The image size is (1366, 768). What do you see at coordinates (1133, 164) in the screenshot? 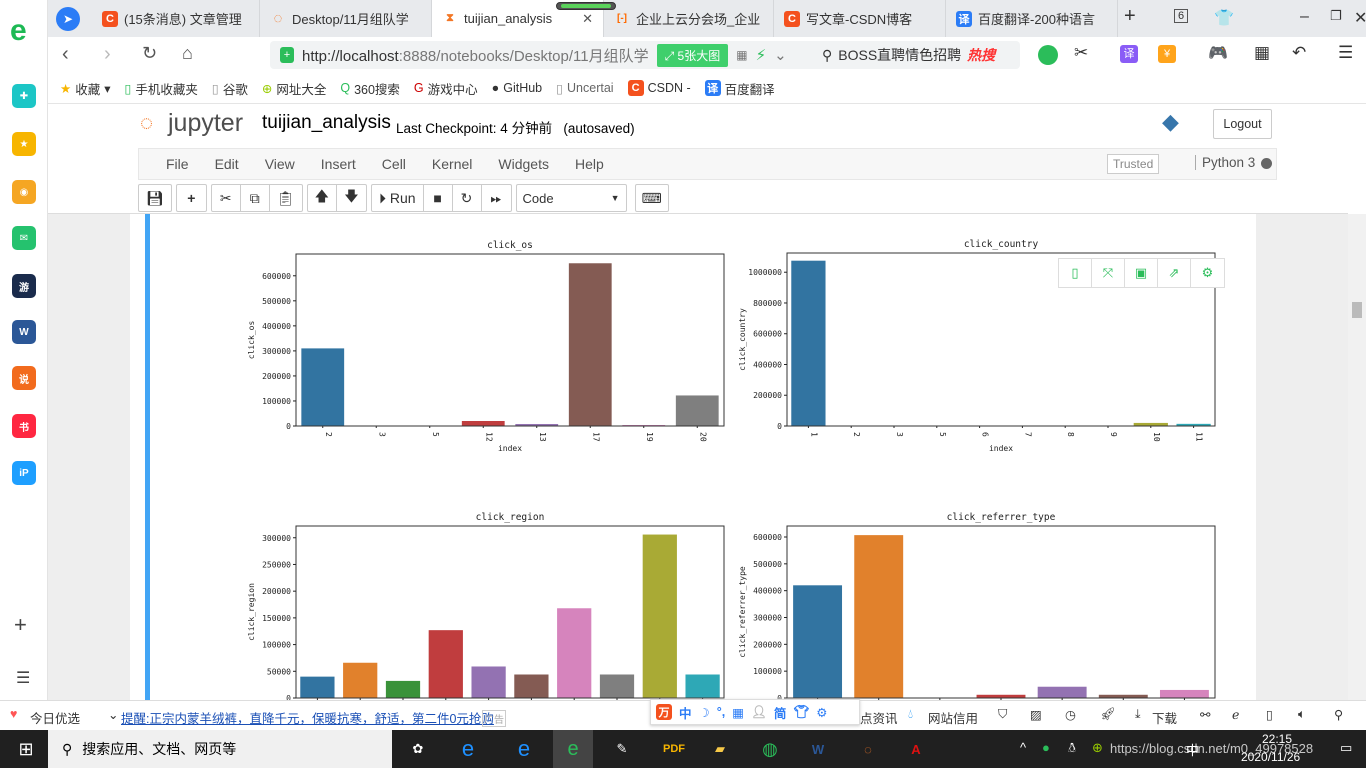
I see `trusted-indicator: Trusted` at bounding box center [1133, 164].